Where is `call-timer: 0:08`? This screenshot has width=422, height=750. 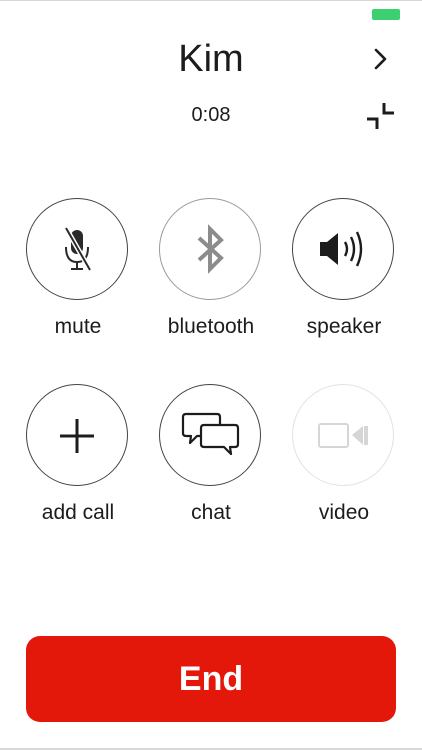
call-timer: 0:08 is located at coordinates (211, 115).